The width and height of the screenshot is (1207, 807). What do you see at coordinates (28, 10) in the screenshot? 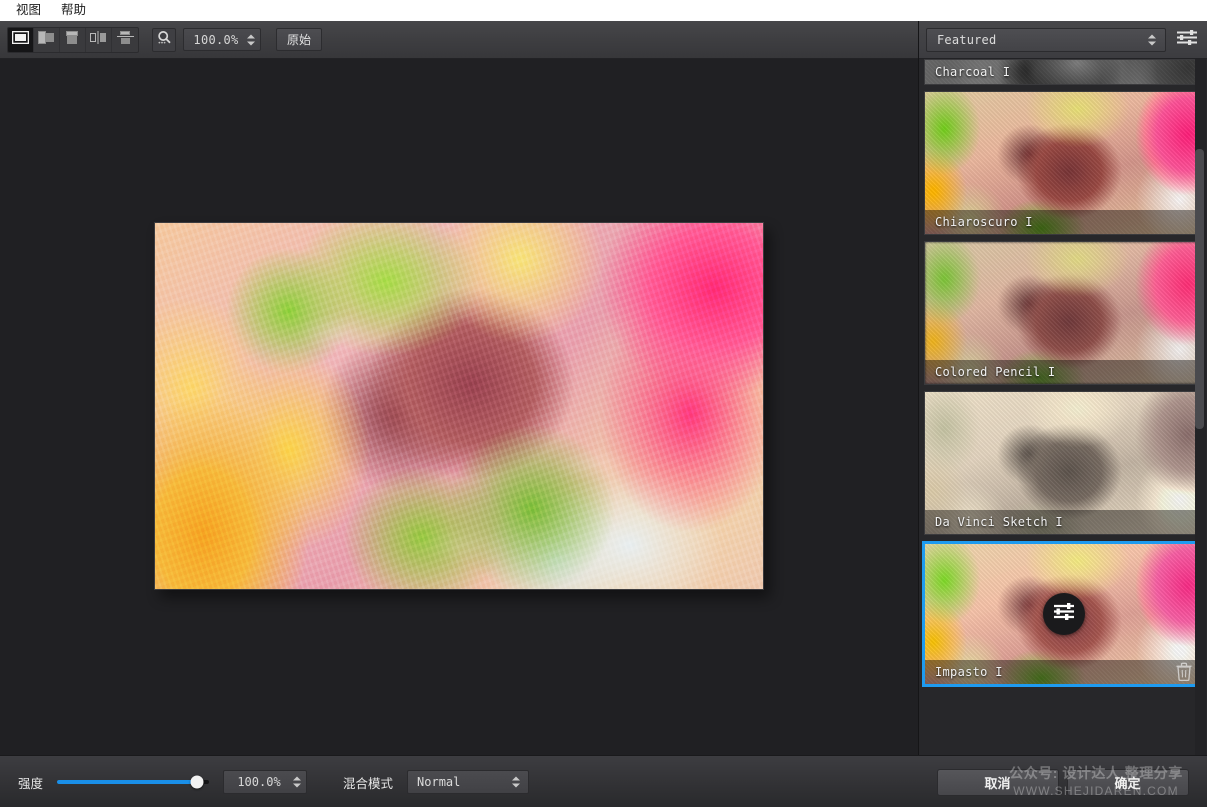
I see `menu-view: 视图` at bounding box center [28, 10].